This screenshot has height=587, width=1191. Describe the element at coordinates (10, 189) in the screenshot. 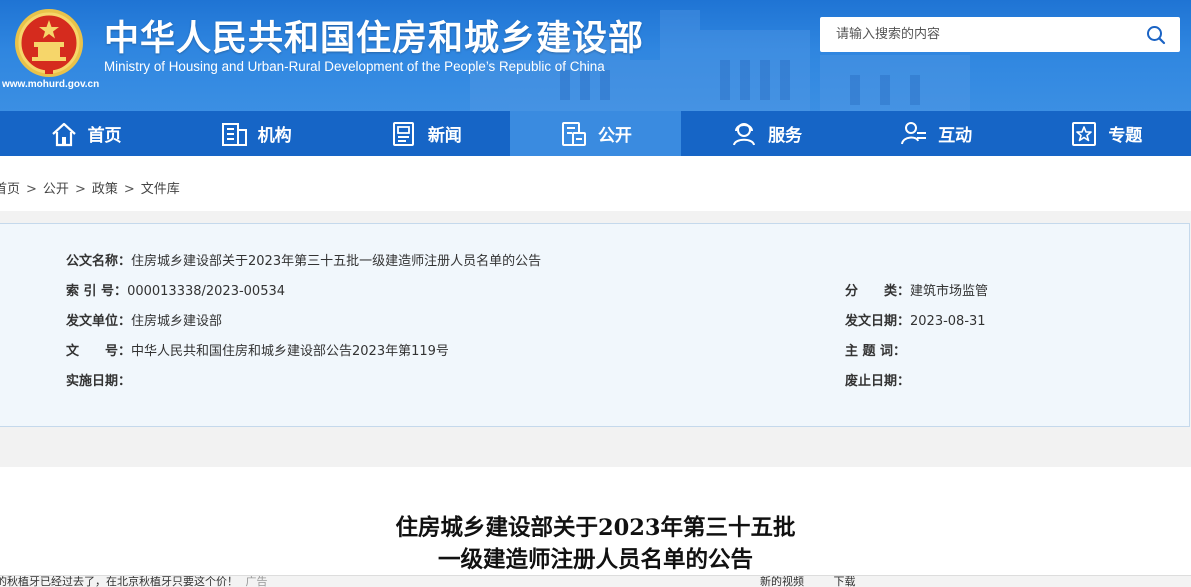

I see `breadcrumb-home: 首页` at that location.